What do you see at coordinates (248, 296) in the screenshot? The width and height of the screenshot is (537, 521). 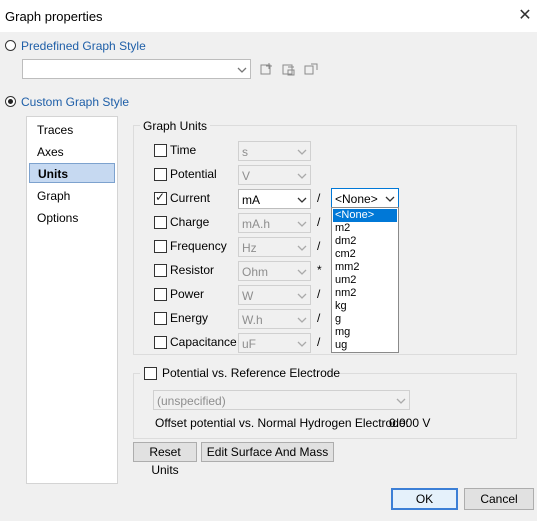 I see `power-unit-value: W` at bounding box center [248, 296].